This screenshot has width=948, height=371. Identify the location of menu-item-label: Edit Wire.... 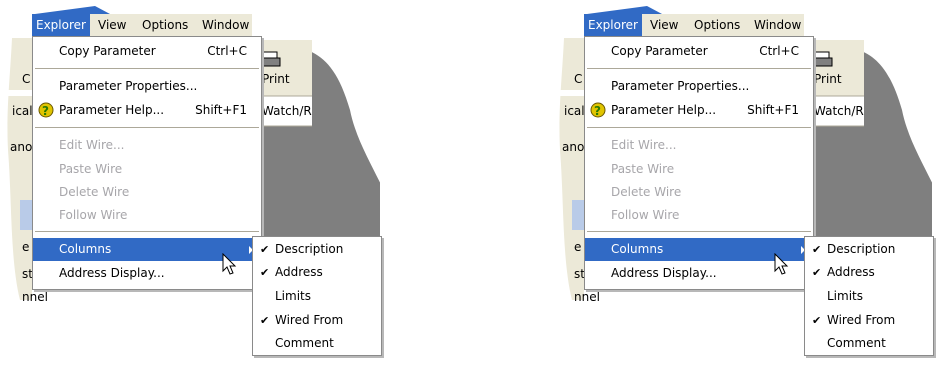
(92, 145).